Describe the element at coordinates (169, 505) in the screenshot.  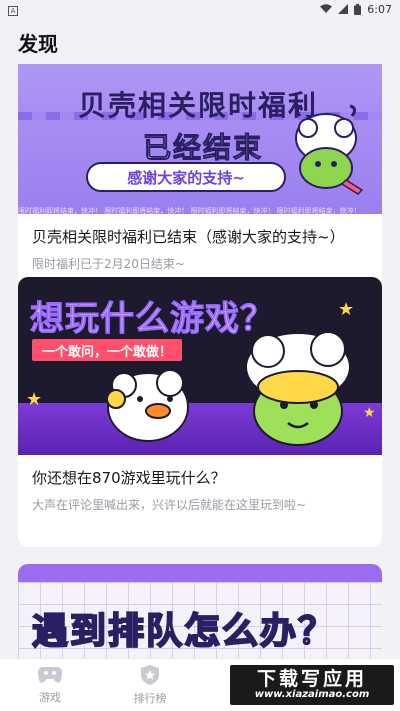
I see `card-subtitle: 大声在评论里喊出来，兴许以后就能在这里玩到啦~` at that location.